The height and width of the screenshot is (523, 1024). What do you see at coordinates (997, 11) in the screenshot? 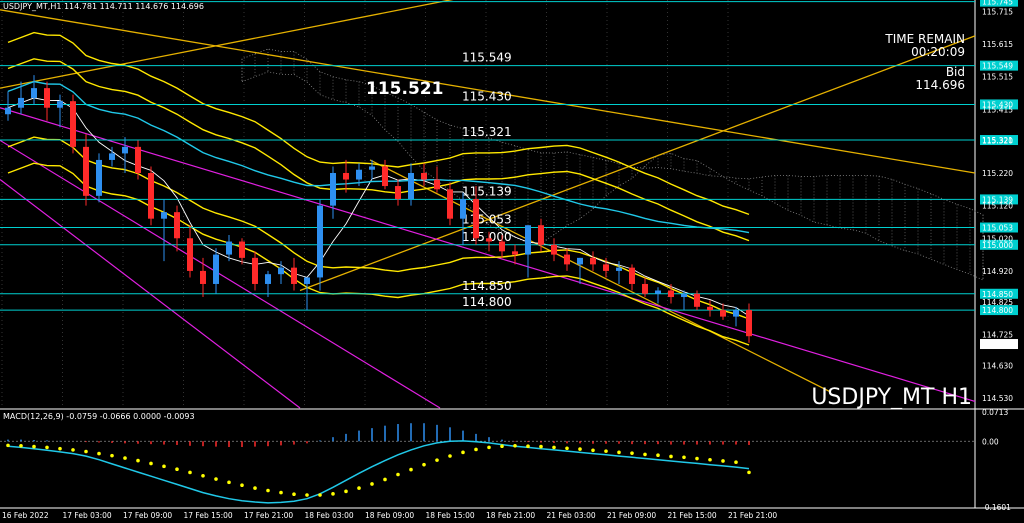
I see `y-tick-label: 115.715` at bounding box center [997, 11].